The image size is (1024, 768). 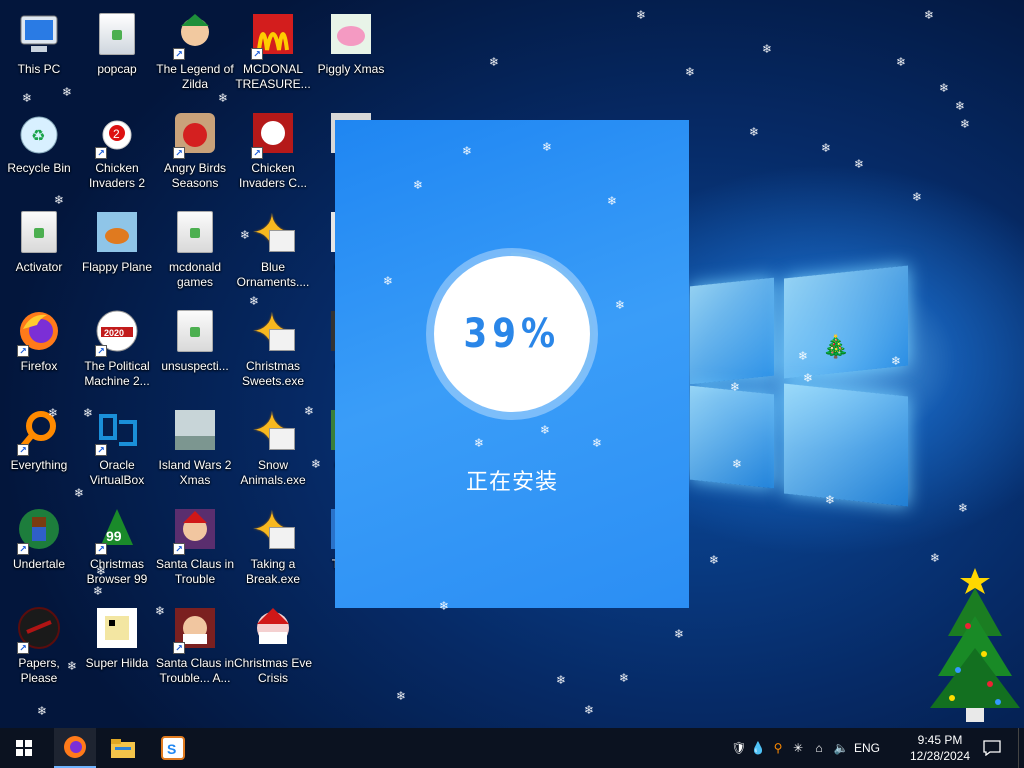 I want to click on desktop-icon-popcap: popcap, so click(x=117, y=52).